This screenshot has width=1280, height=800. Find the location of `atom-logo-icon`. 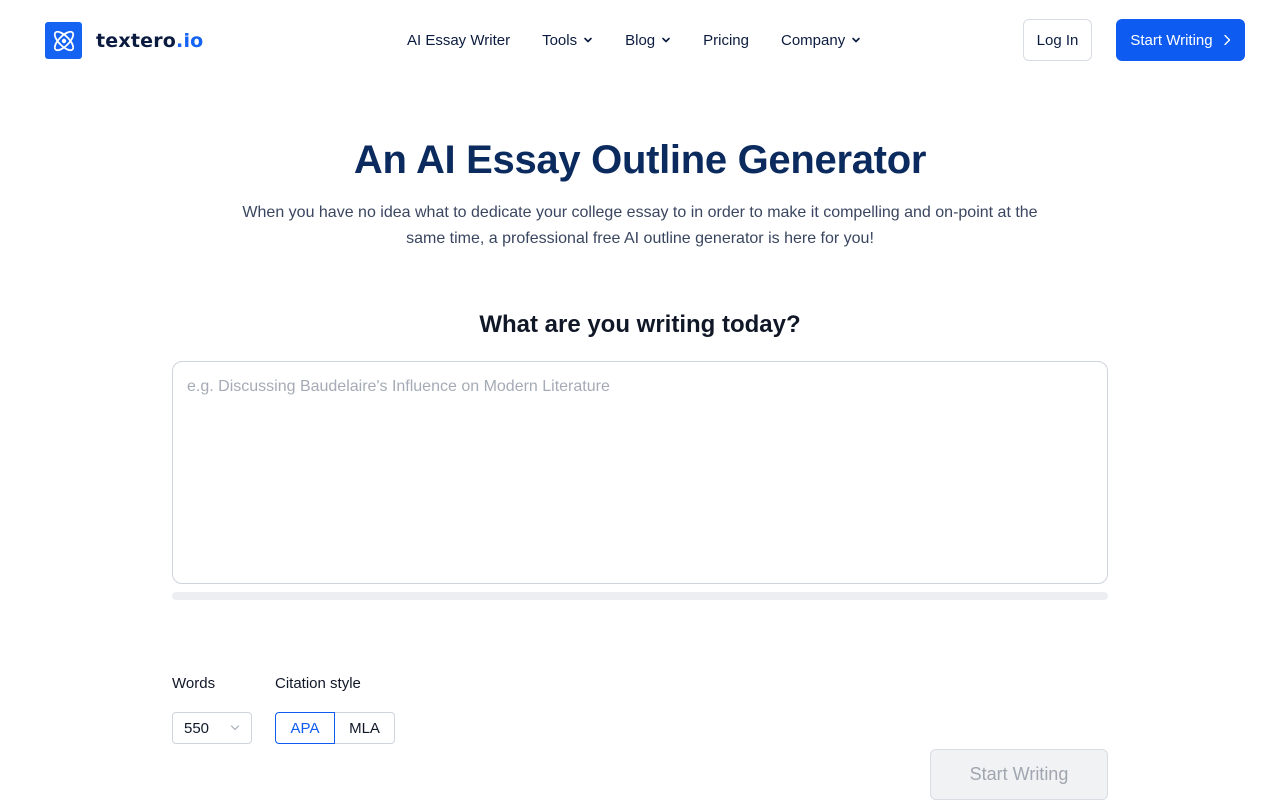

atom-logo-icon is located at coordinates (63, 40).